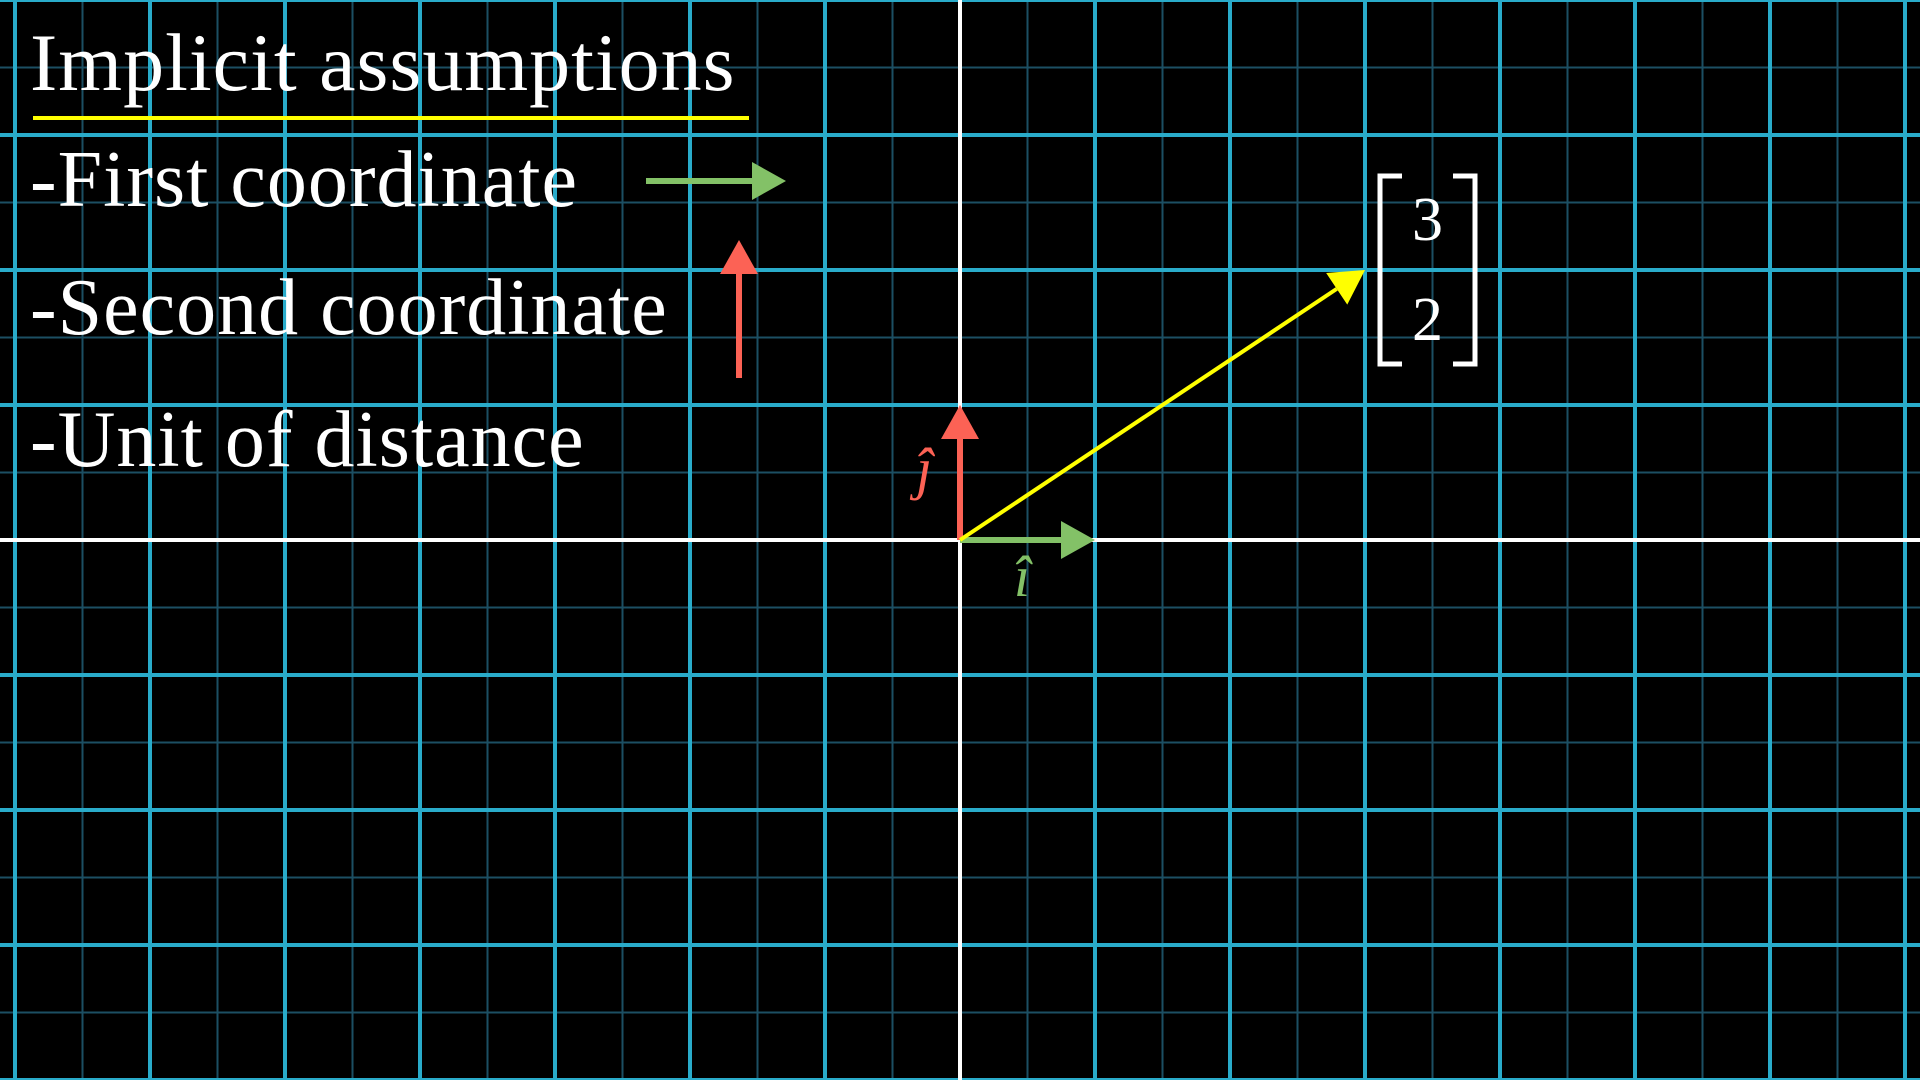  I want to click on title: Implicit assumptions, so click(383, 62).